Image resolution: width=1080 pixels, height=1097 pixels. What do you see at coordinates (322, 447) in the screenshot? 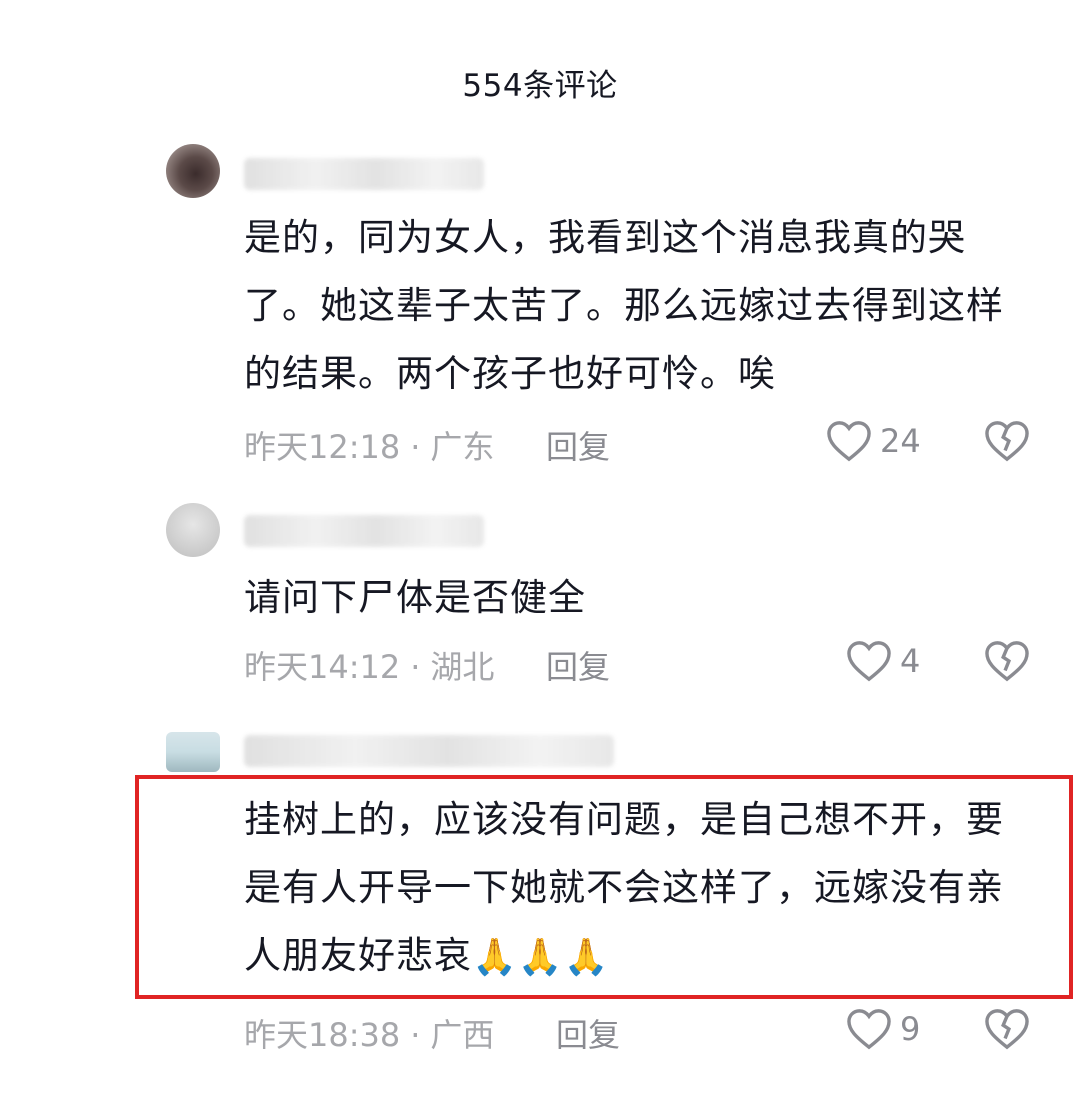
I see `comment-time: 昨天12:18` at bounding box center [322, 447].